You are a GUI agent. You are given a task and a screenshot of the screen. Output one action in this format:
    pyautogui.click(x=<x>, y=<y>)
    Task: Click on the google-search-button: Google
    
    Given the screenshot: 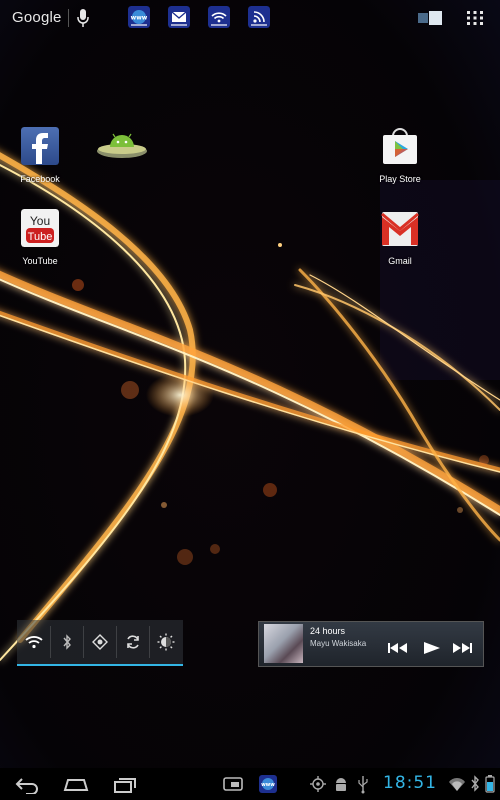 What is the action you would take?
    pyautogui.click(x=37, y=17)
    